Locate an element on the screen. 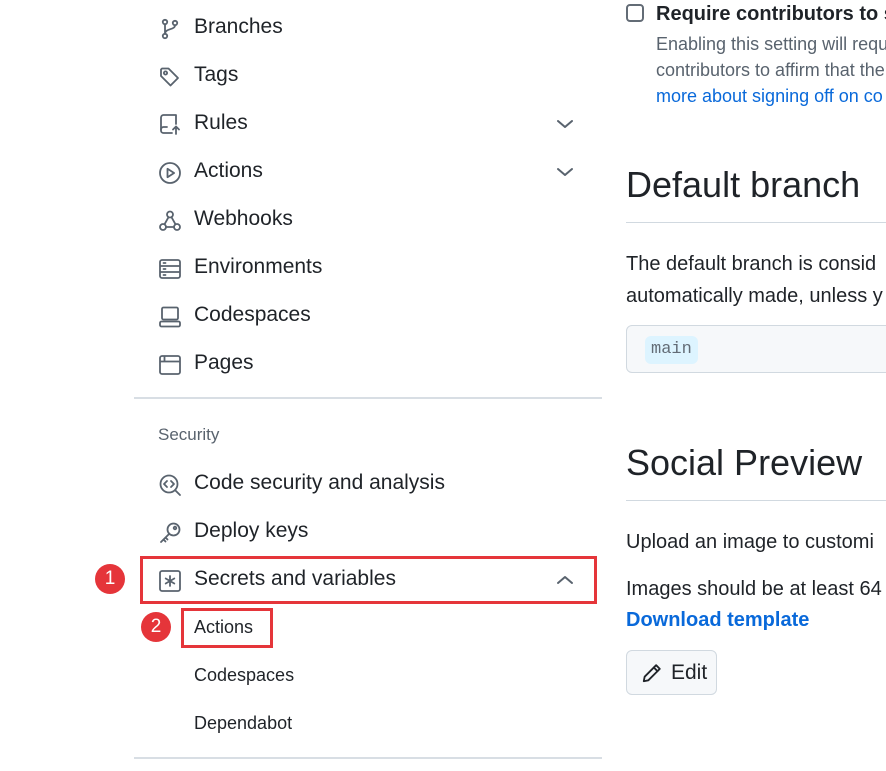  tag-icon is located at coordinates (170, 77).